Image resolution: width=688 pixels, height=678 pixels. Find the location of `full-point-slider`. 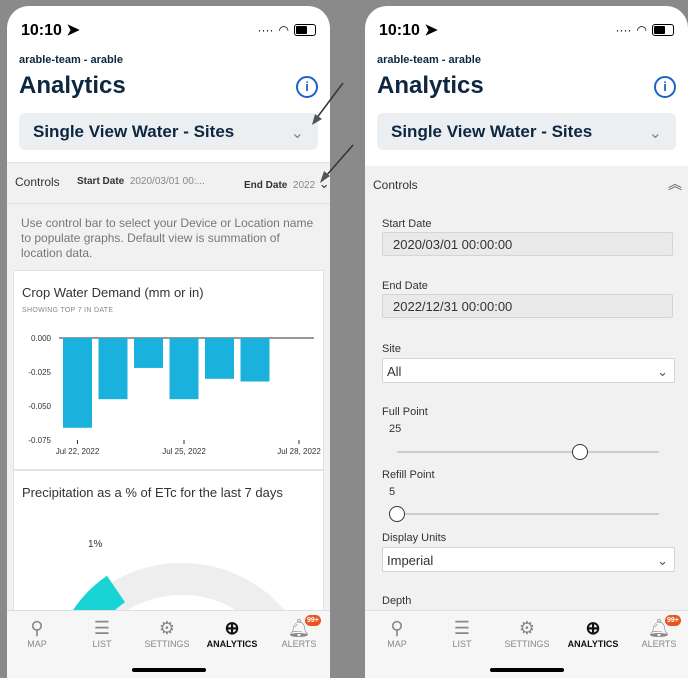

full-point-slider is located at coordinates (528, 452).